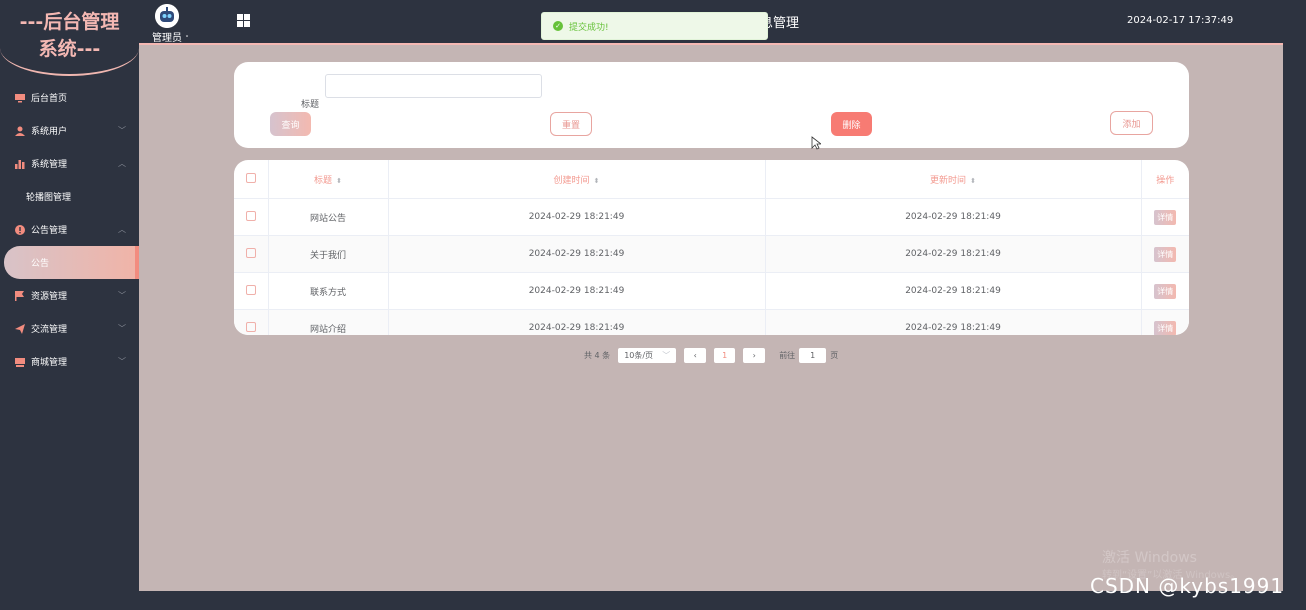  I want to click on prev-page-button: ‹, so click(695, 355).